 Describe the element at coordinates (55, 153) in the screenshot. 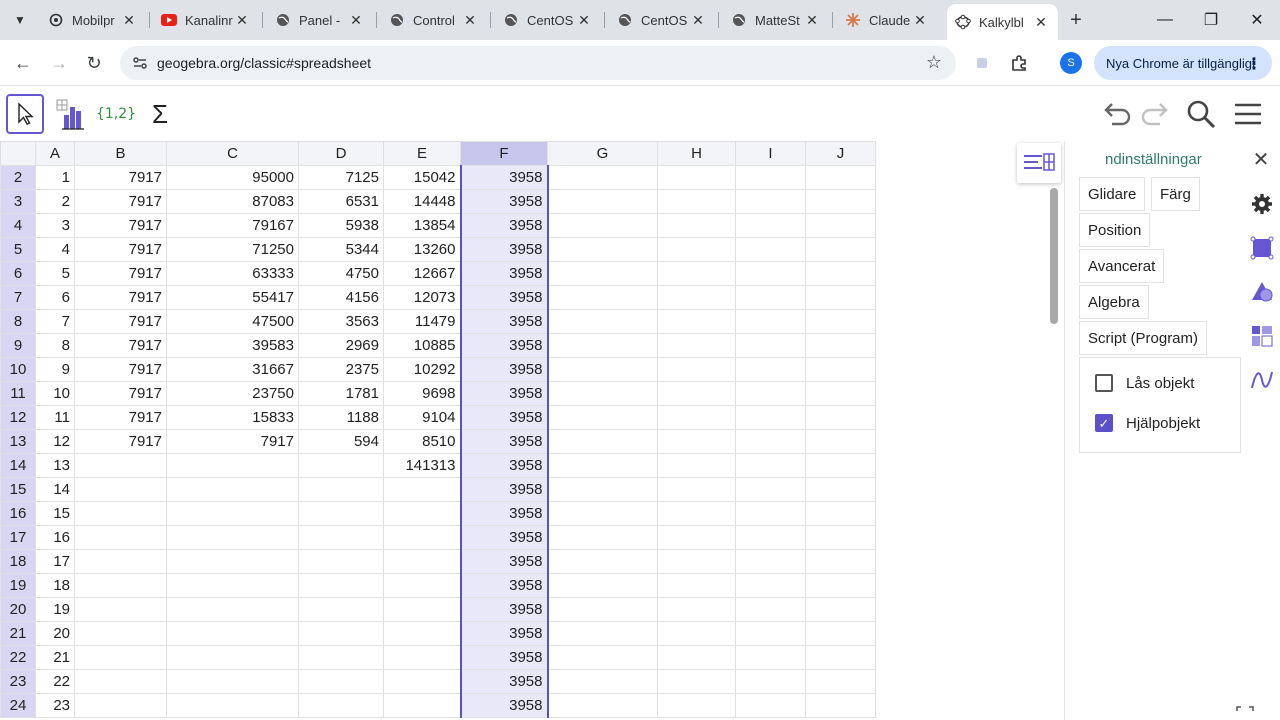

I see `column-header-a: A` at that location.